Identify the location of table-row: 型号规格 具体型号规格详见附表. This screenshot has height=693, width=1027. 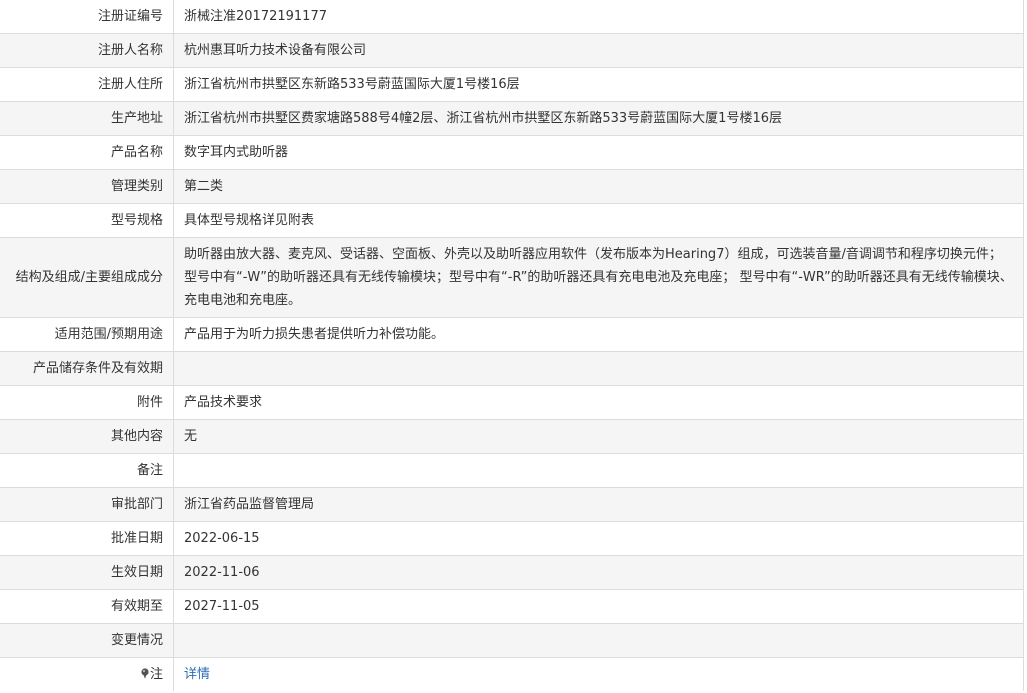
(512, 220).